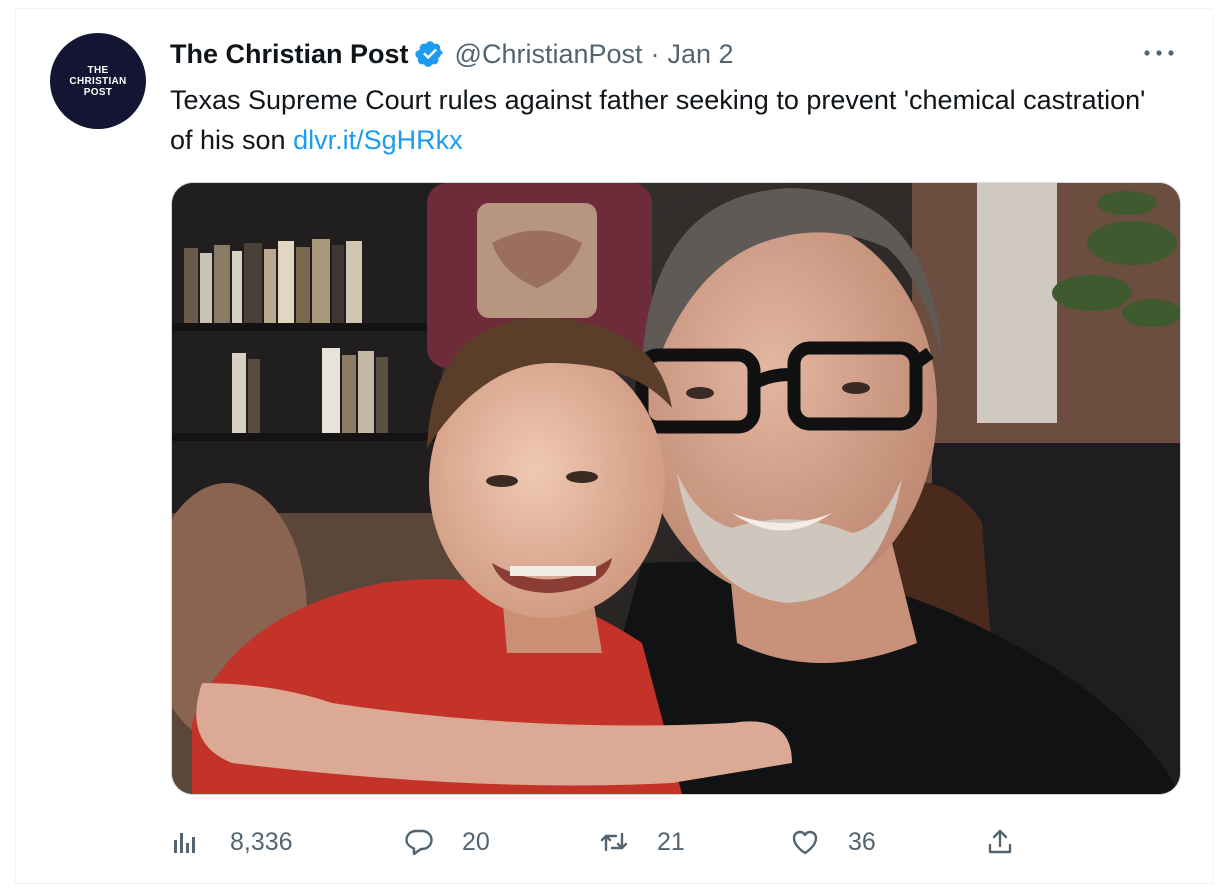 This screenshot has height=892, width=1228. I want to click on share-button, so click(1014, 842).